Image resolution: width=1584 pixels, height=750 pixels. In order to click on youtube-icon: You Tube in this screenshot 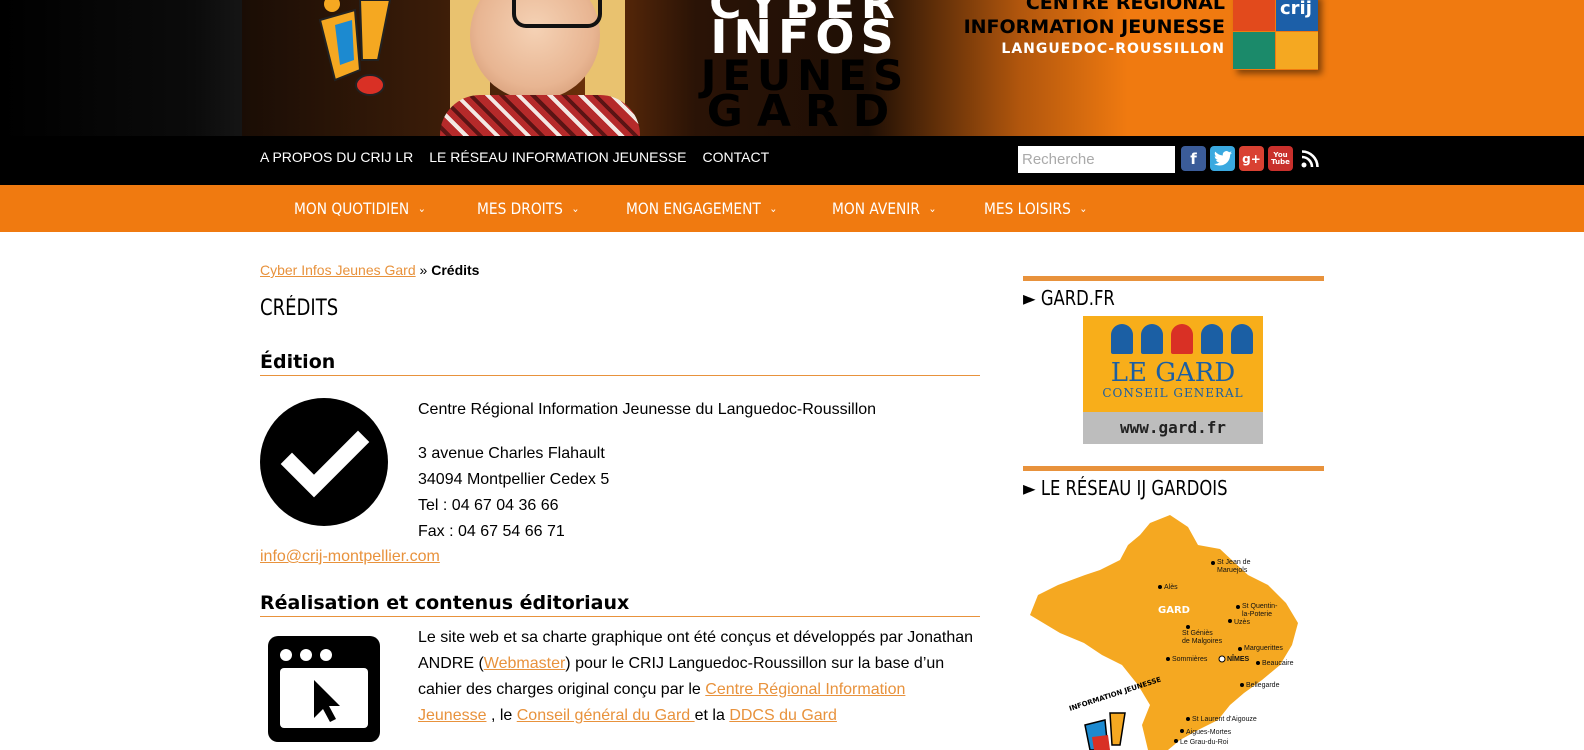, I will do `click(1280, 158)`.